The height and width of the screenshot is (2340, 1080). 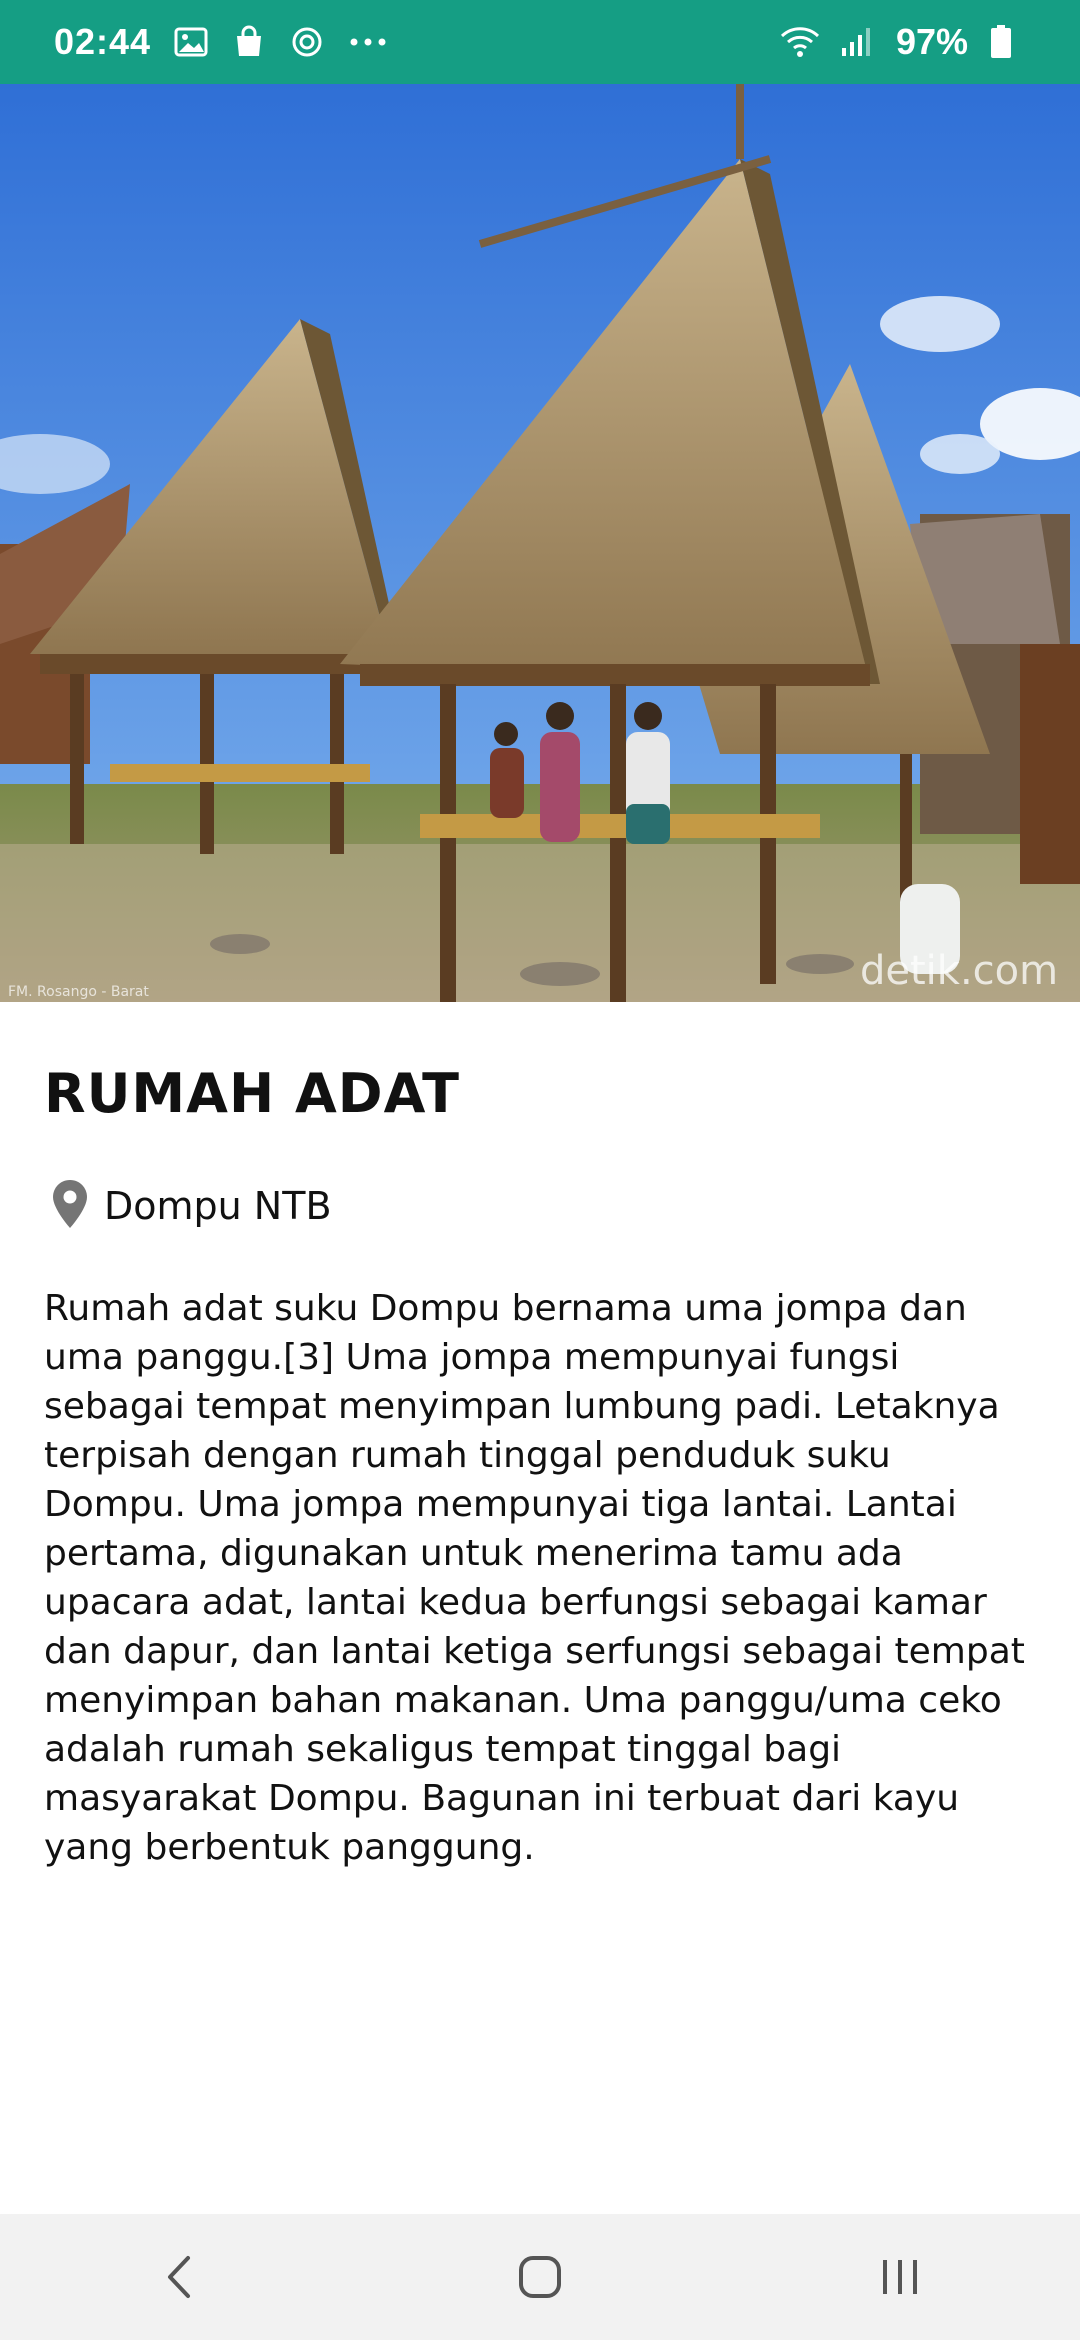 What do you see at coordinates (191, 42) in the screenshot?
I see `gallery-icon` at bounding box center [191, 42].